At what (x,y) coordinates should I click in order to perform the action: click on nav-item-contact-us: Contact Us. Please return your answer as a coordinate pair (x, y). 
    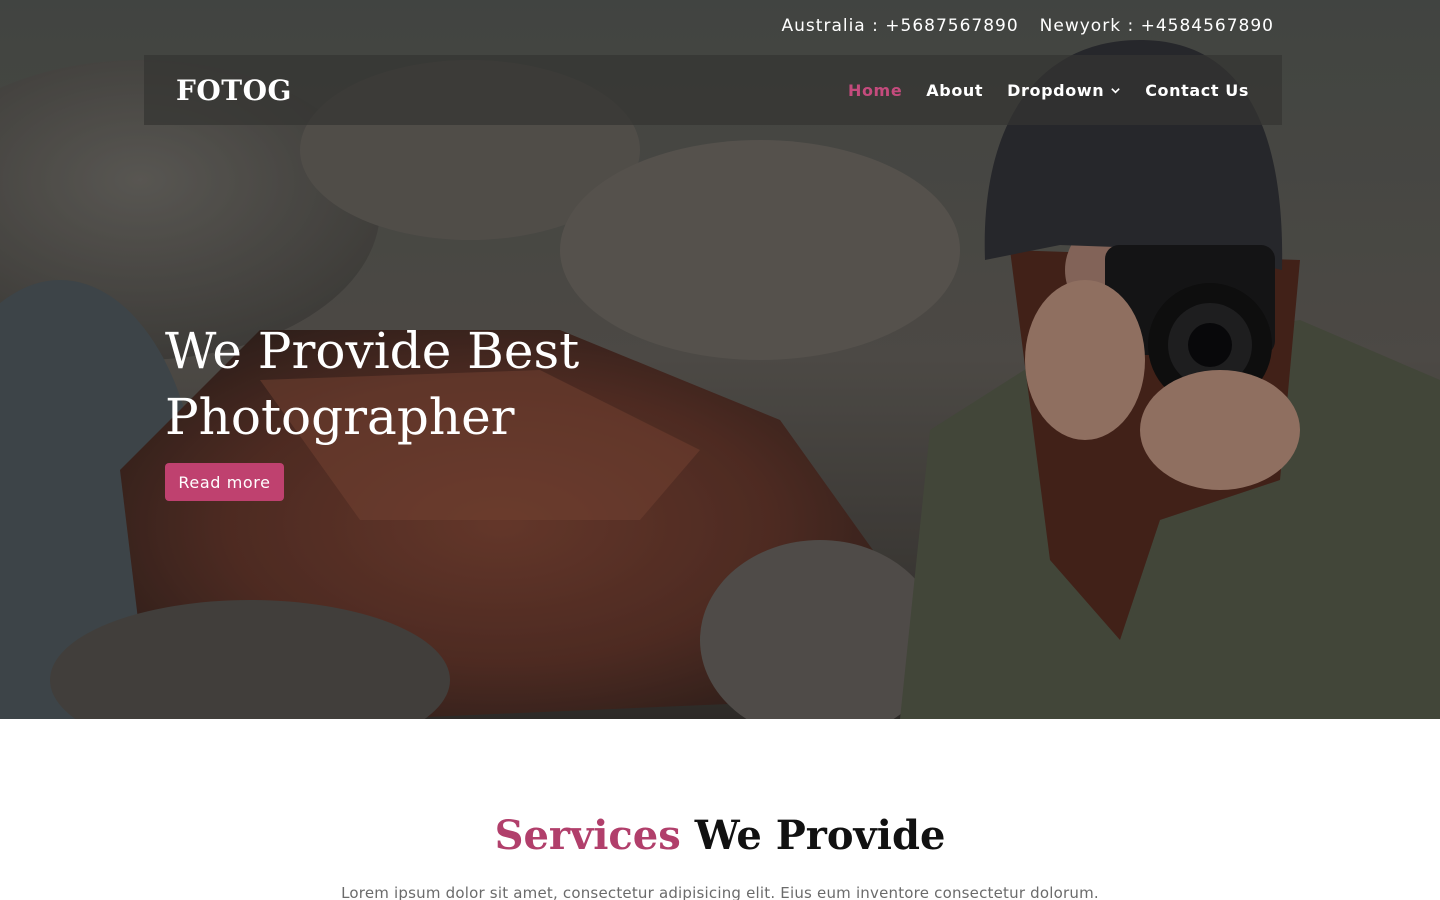
    Looking at the image, I should click on (1197, 90).